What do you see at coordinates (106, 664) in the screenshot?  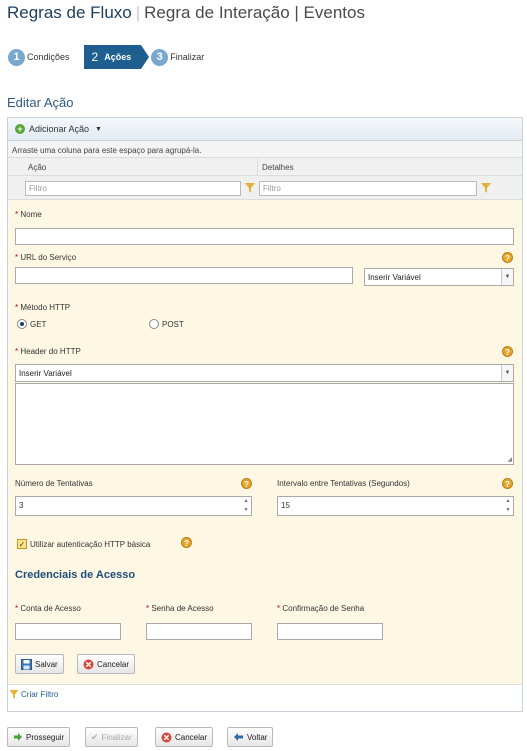 I see `cancel-edit-button: Cancelar` at bounding box center [106, 664].